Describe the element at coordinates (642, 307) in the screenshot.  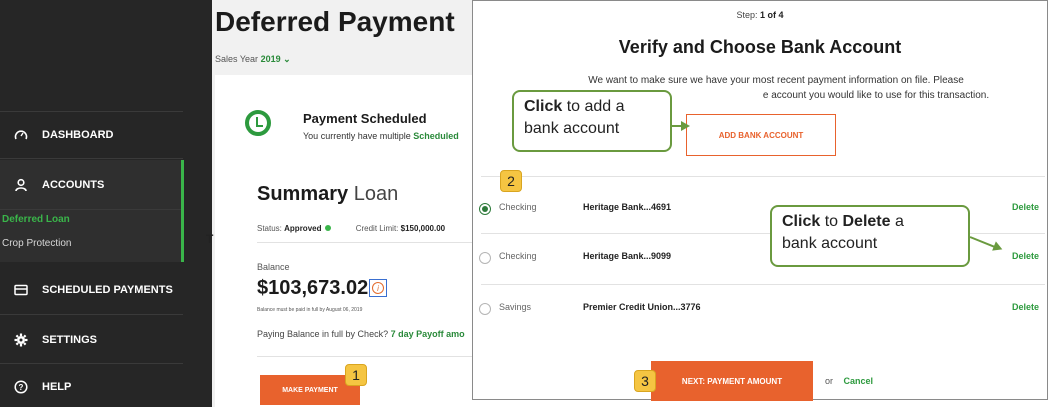
I see `account-name: Premier Credit Union...3776` at that location.